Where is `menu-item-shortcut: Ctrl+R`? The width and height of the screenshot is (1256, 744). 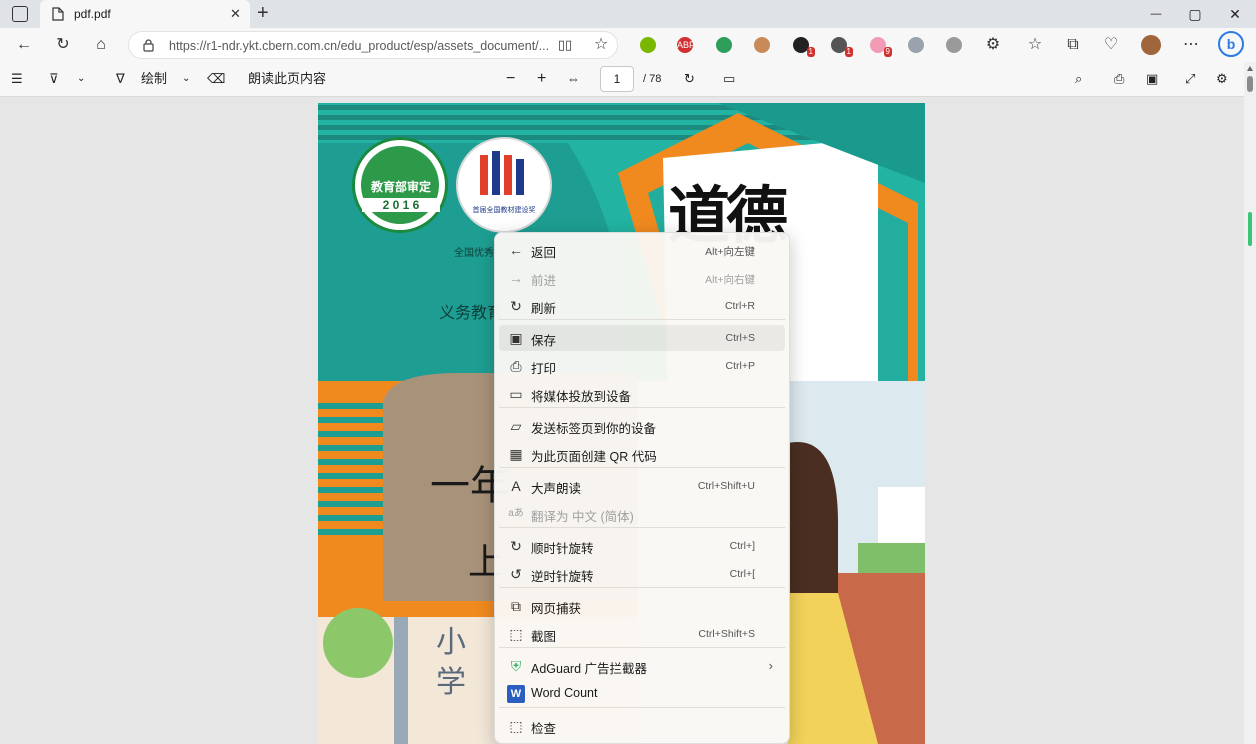
menu-item-shortcut: Ctrl+R is located at coordinates (739, 306).